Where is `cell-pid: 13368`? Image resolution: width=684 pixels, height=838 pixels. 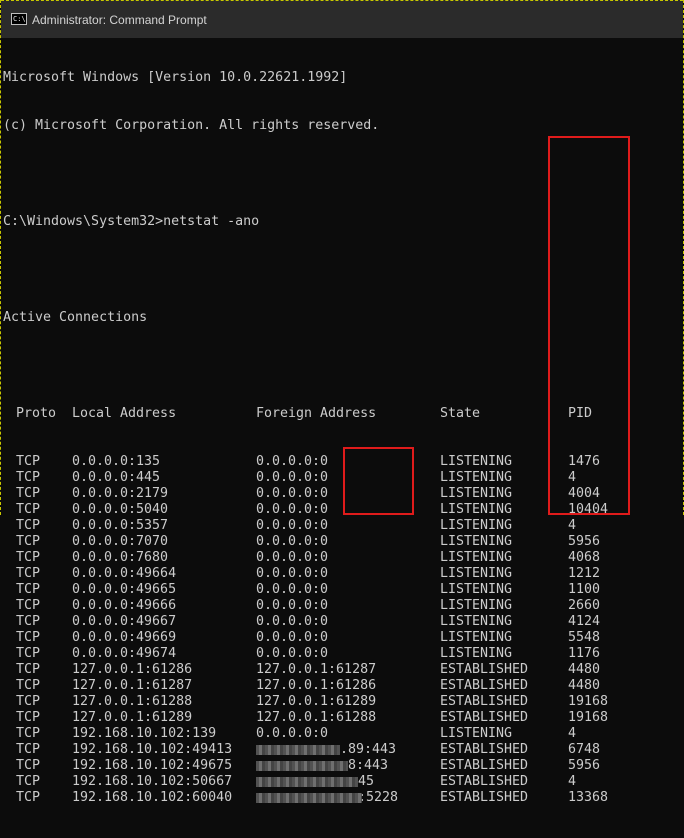 cell-pid: 13368 is located at coordinates (588, 797).